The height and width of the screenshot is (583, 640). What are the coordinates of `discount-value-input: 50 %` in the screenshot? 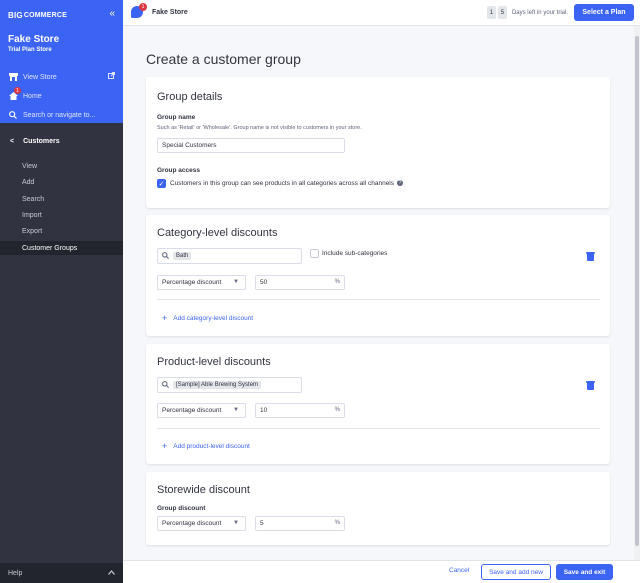 It's located at (300, 282).